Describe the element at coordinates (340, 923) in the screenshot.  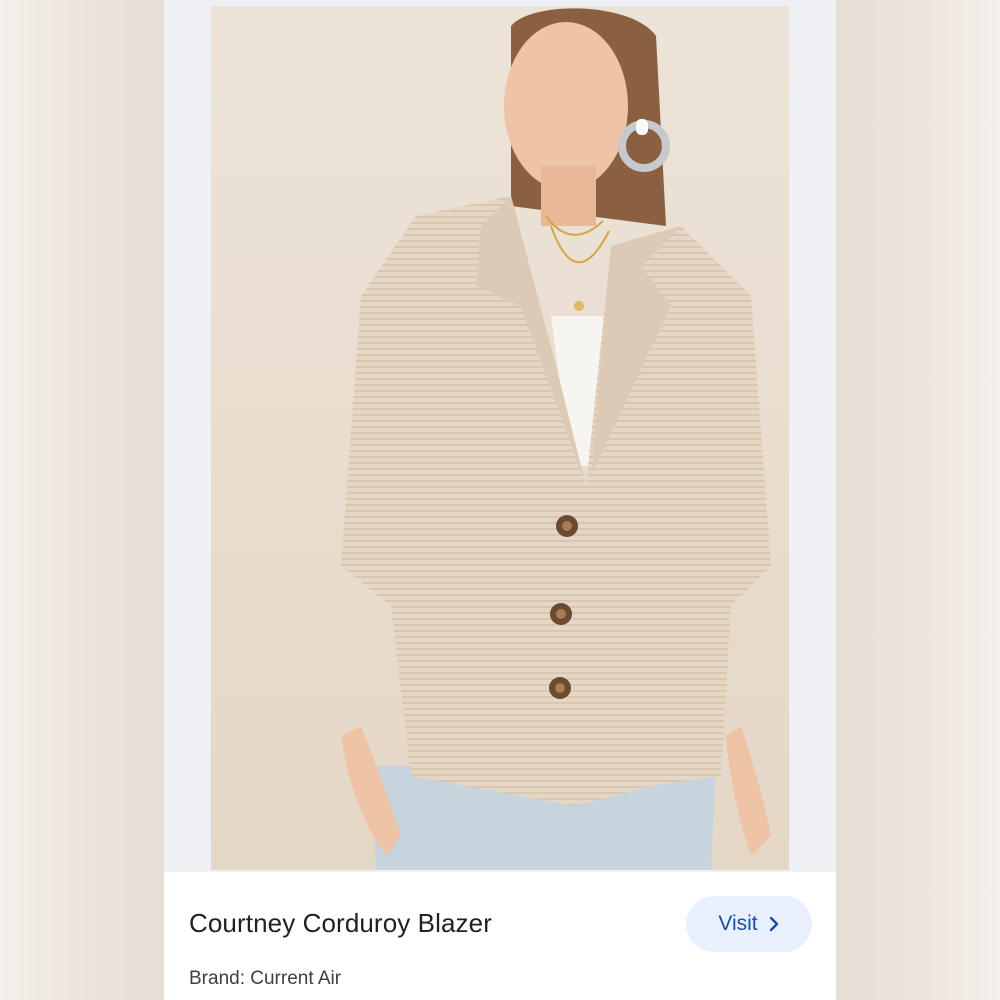
I see `product-title: Courtney Corduroy Blazer` at that location.